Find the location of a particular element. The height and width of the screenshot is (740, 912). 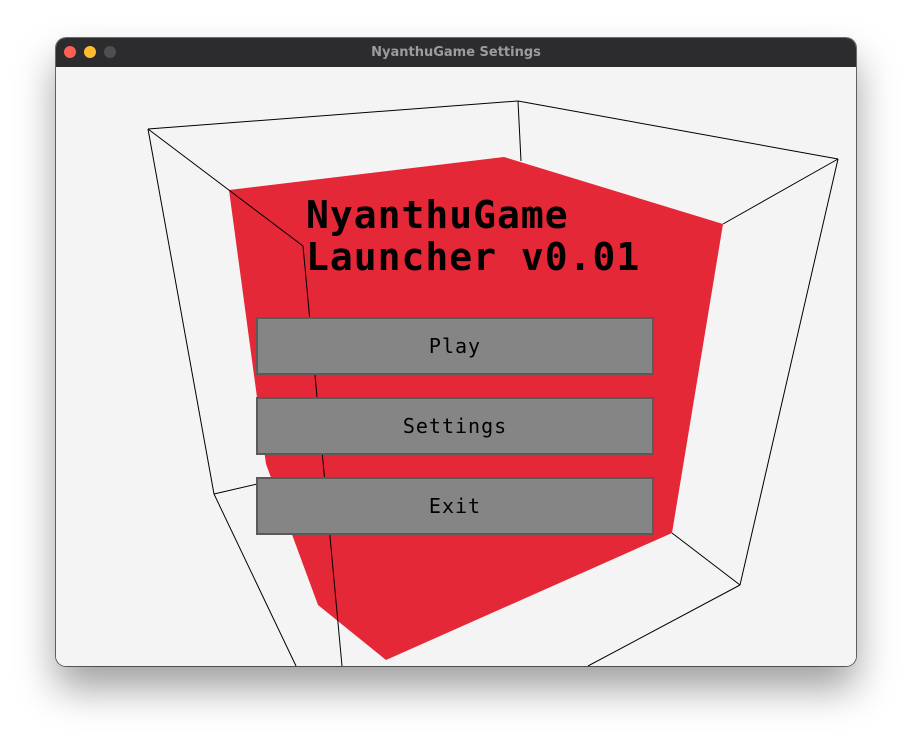

launcher-title-line2: Launcher v0.01 is located at coordinates (473, 257).